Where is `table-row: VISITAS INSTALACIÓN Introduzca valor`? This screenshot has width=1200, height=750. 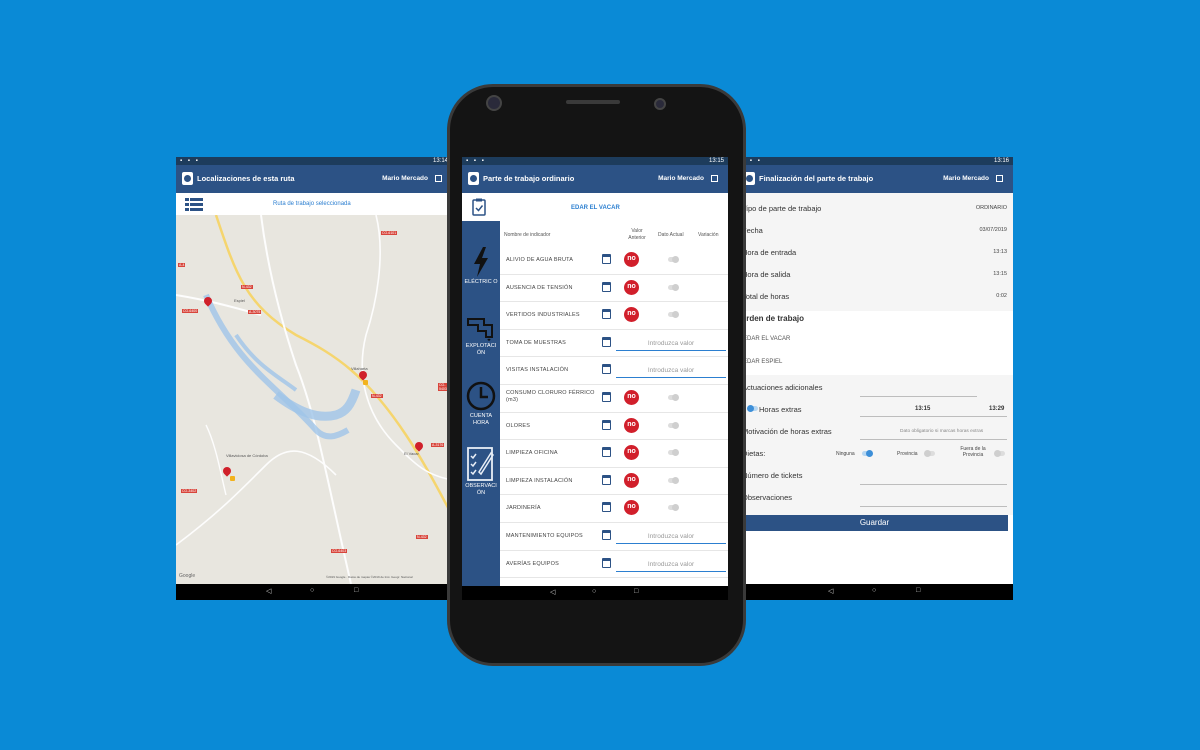 table-row: VISITAS INSTALACIÓN Introduzca valor is located at coordinates (614, 370).